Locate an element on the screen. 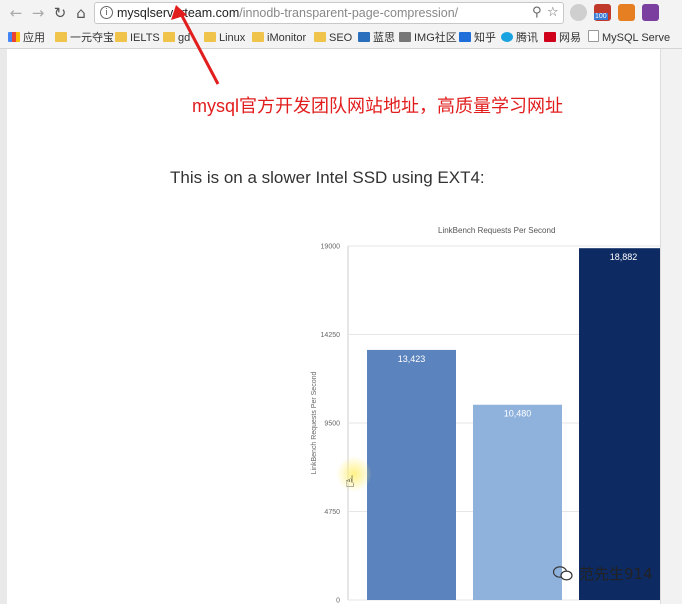 This screenshot has width=682, height=604. arrow-line is located at coordinates (199, 48).